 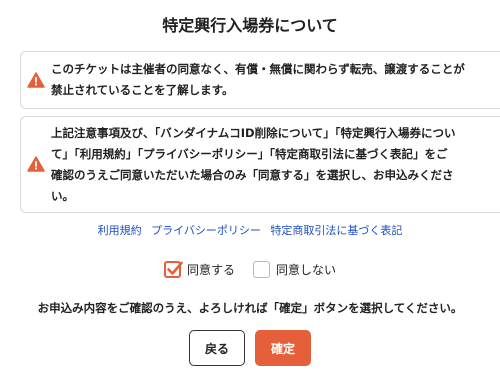 I want to click on terms-link: 利用規約, so click(x=120, y=230).